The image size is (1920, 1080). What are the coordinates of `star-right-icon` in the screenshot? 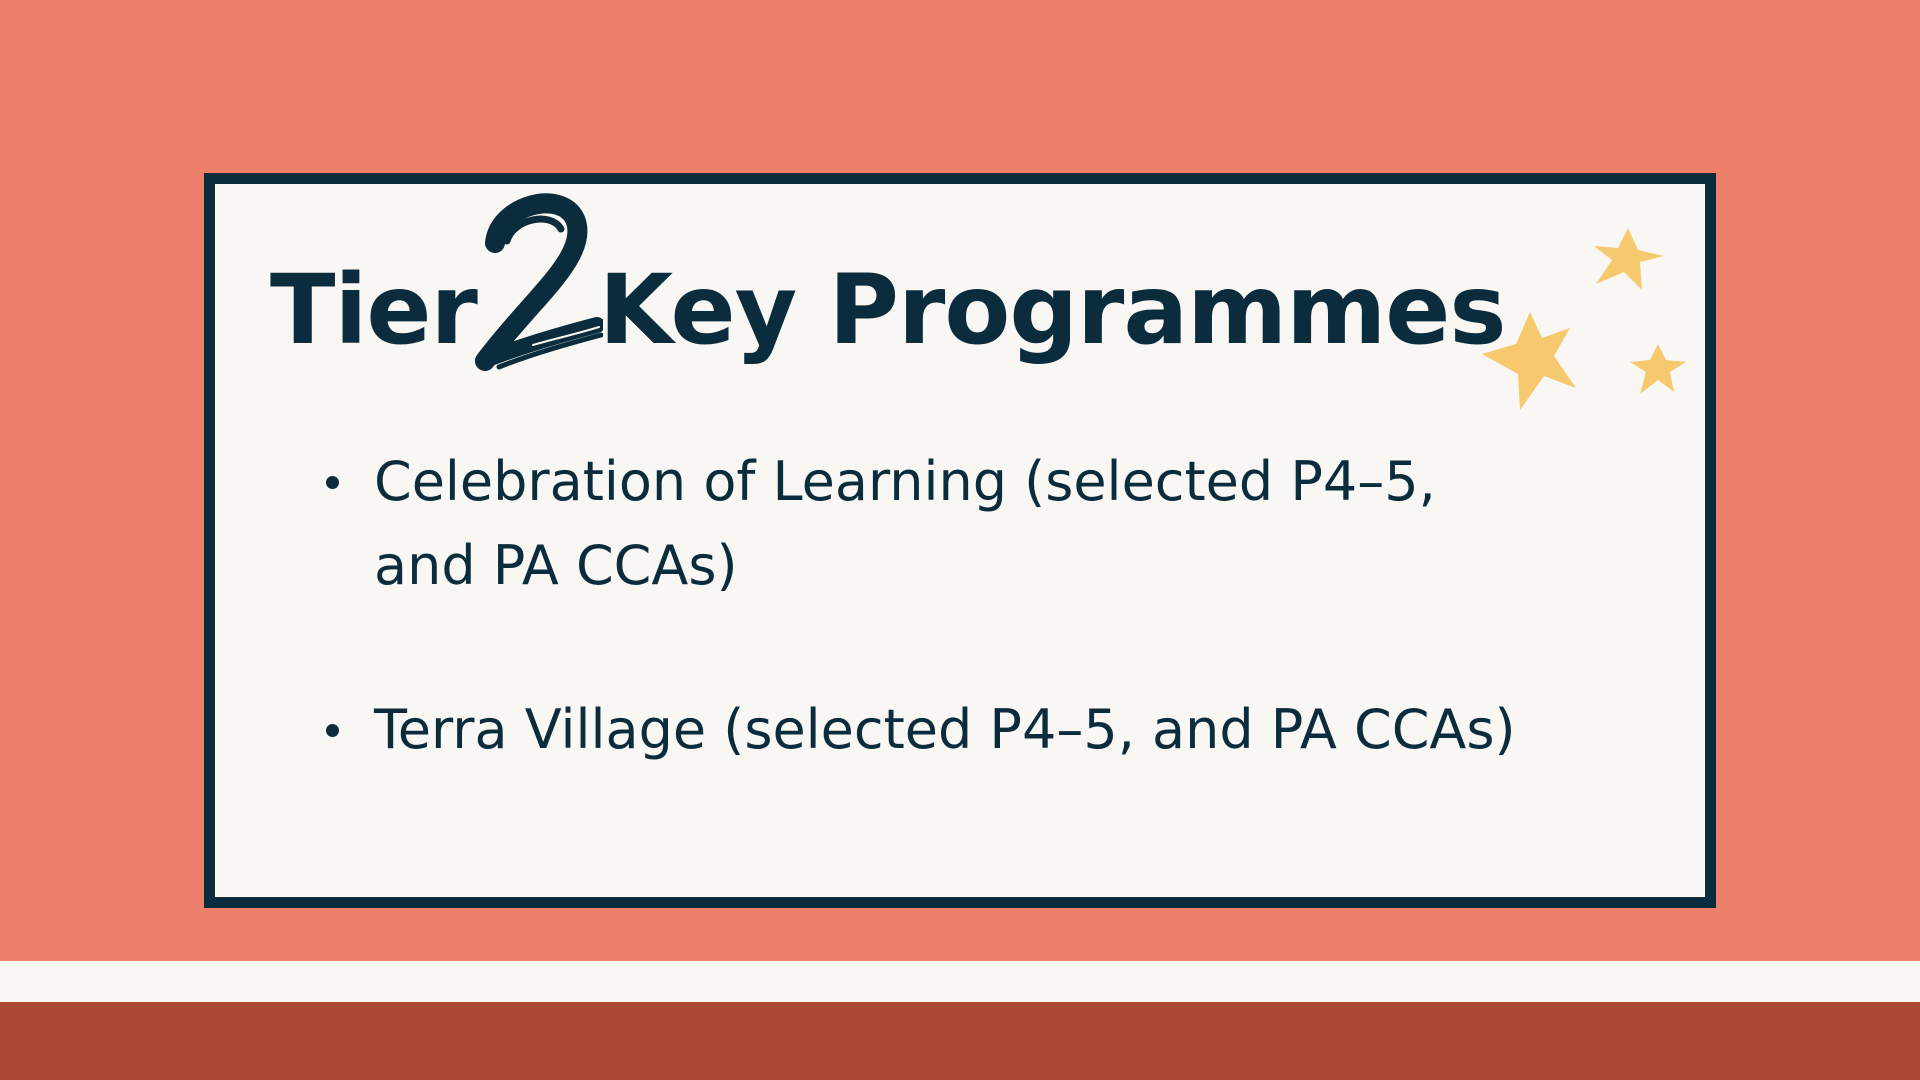 It's located at (1658, 369).